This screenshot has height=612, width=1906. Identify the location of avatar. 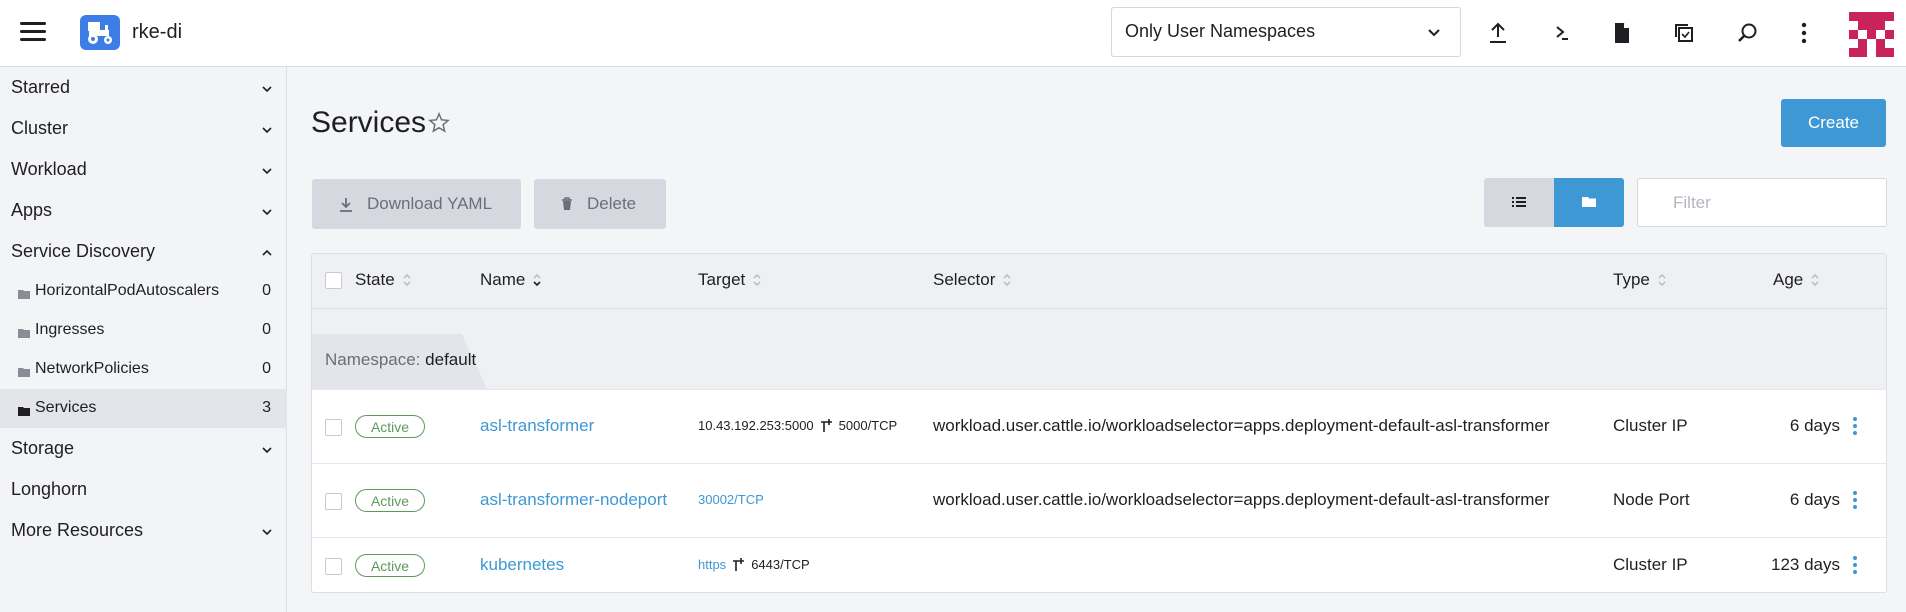
(1871, 34).